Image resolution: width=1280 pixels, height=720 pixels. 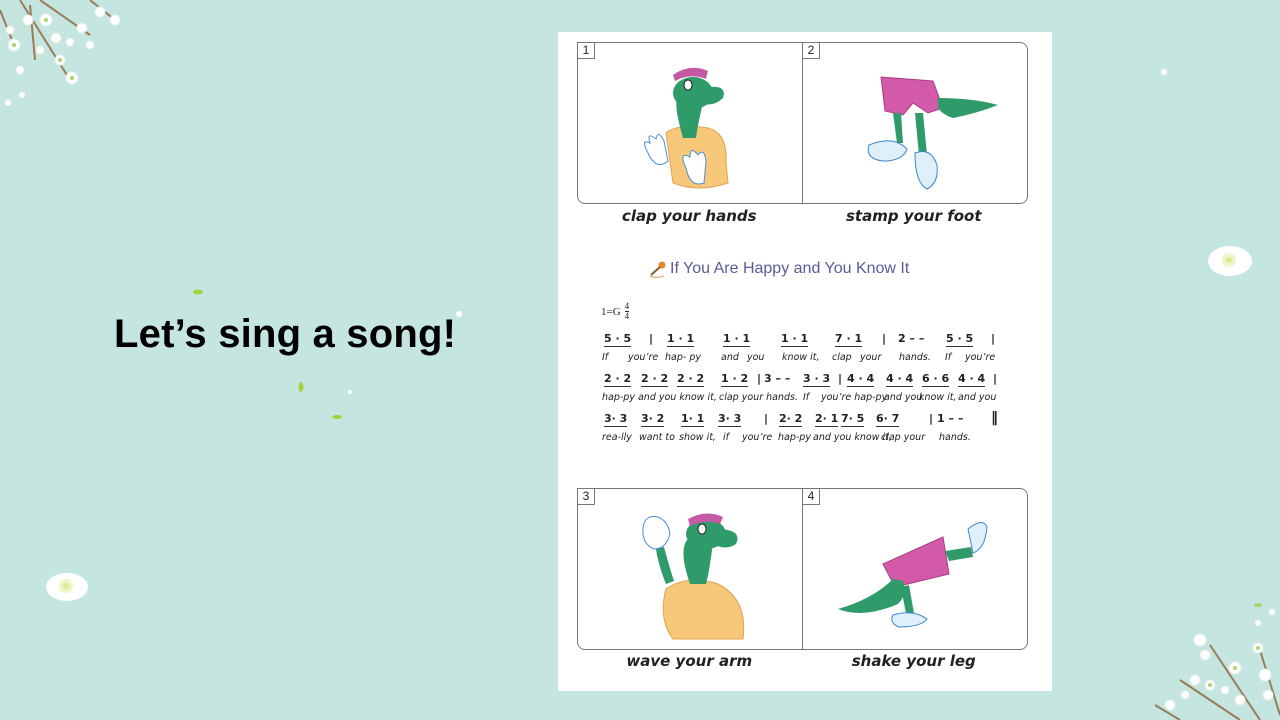 I want to click on panel-clap-hands: 1, so click(x=689, y=122).